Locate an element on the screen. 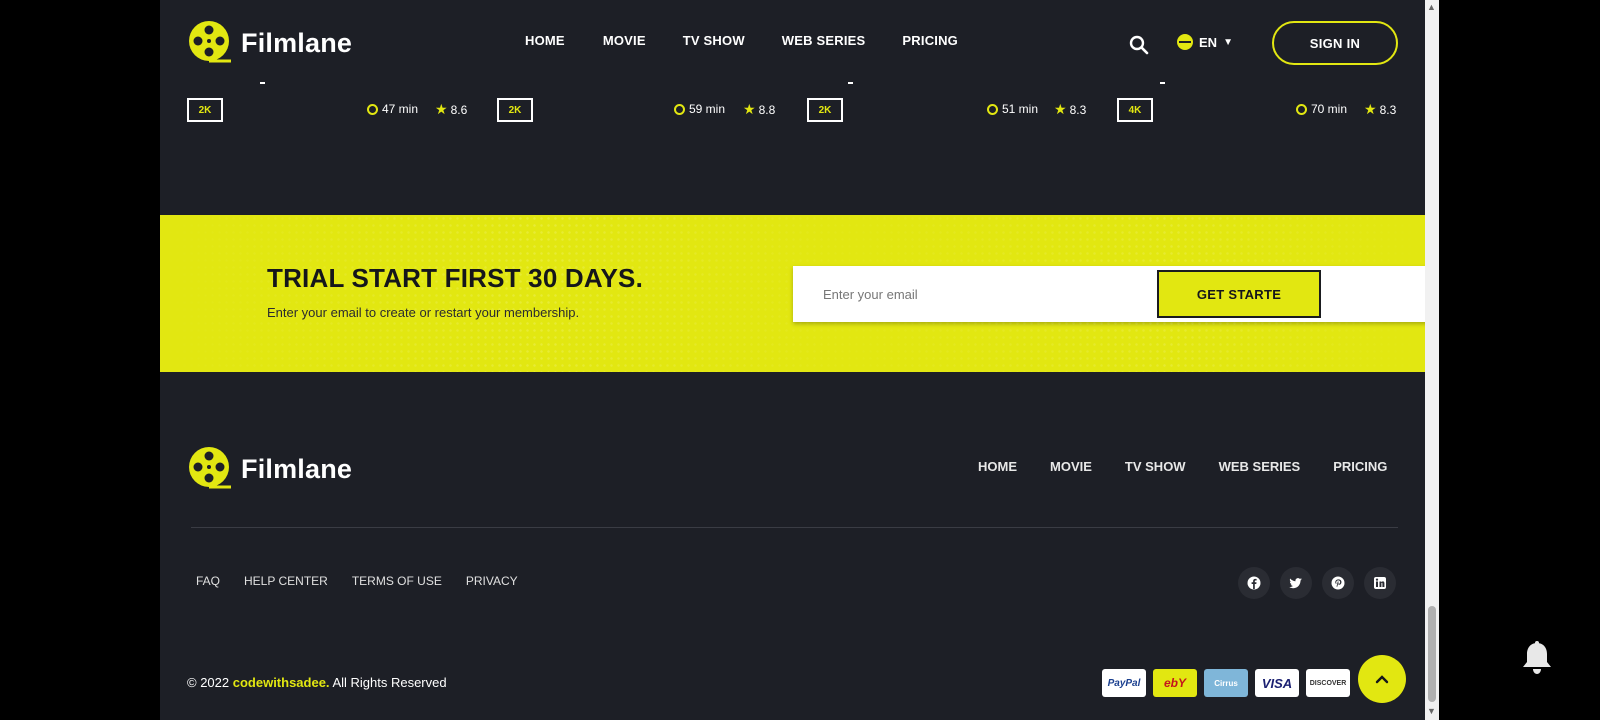  linkedin-link is located at coordinates (1380, 583).